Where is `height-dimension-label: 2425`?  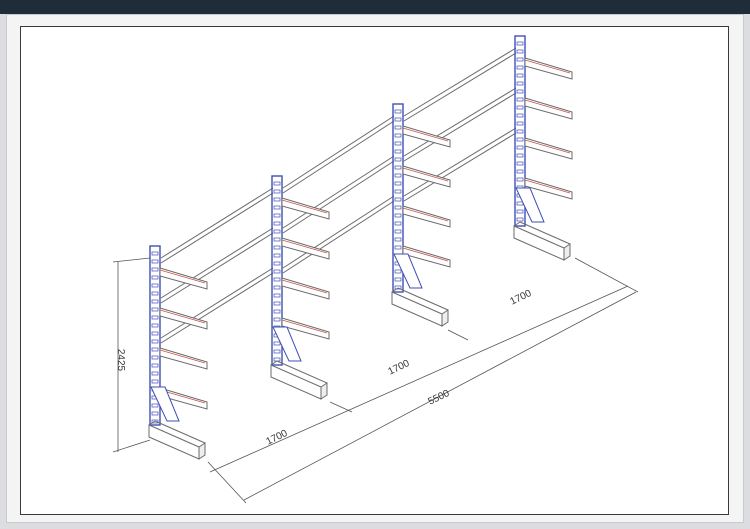
height-dimension-label: 2425 is located at coordinates (120, 360).